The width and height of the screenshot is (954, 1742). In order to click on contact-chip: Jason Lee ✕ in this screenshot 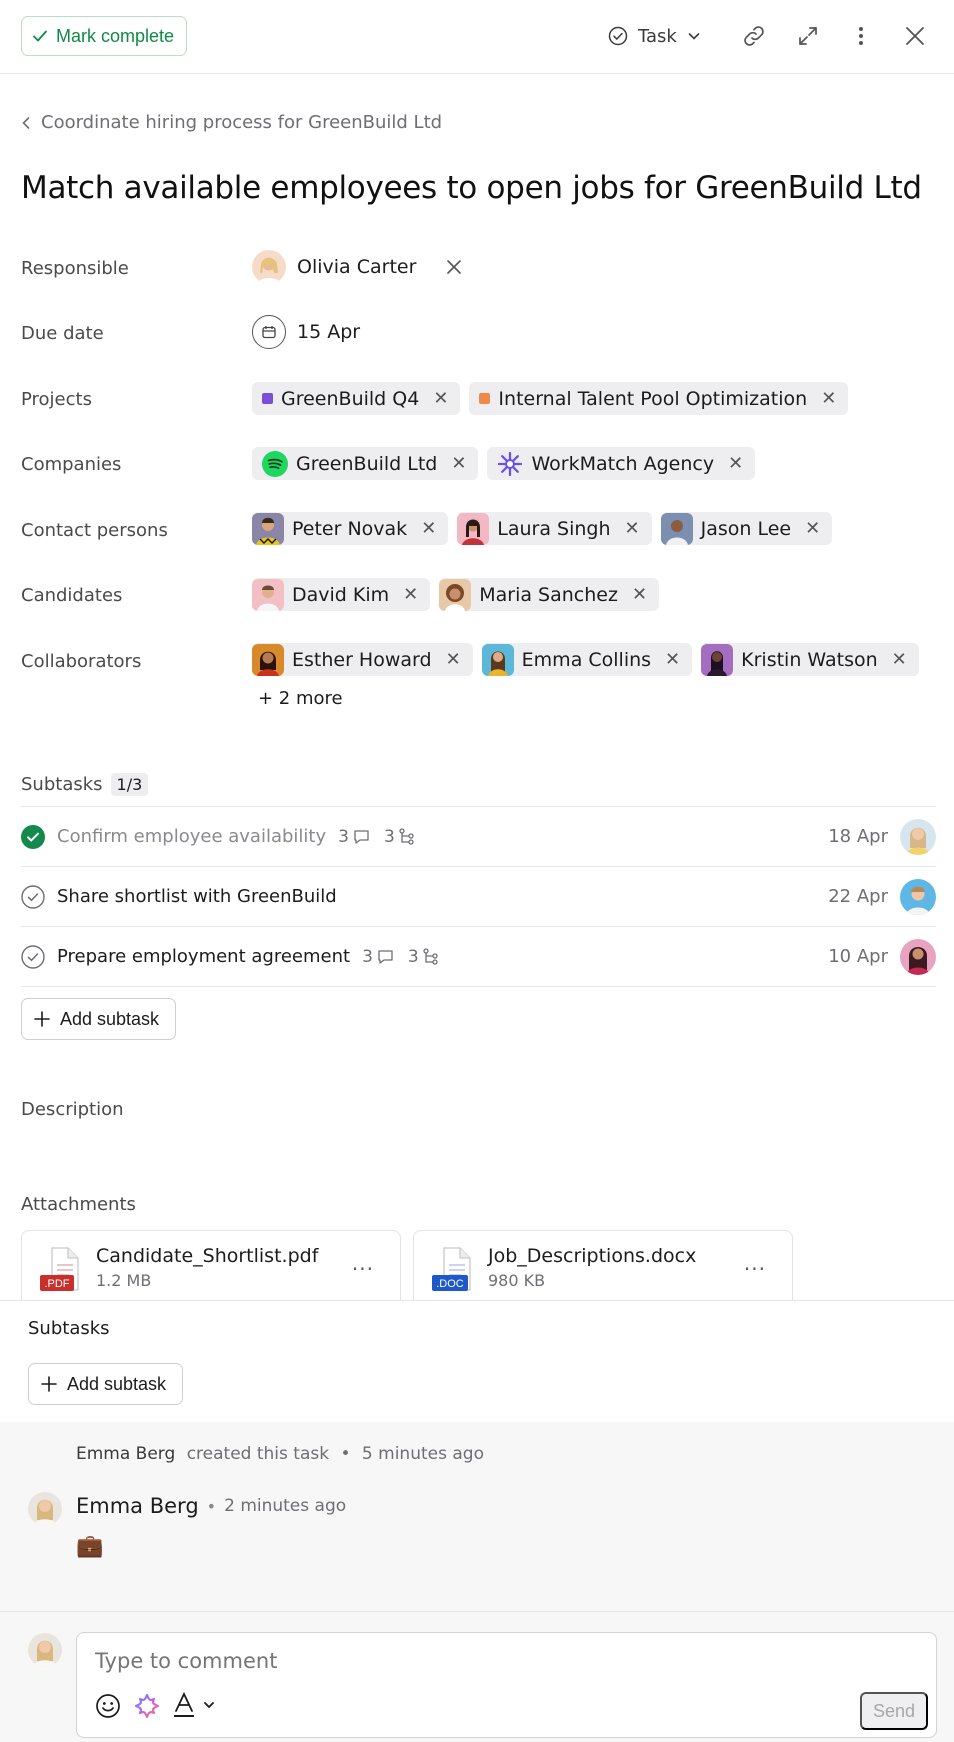, I will do `click(746, 528)`.